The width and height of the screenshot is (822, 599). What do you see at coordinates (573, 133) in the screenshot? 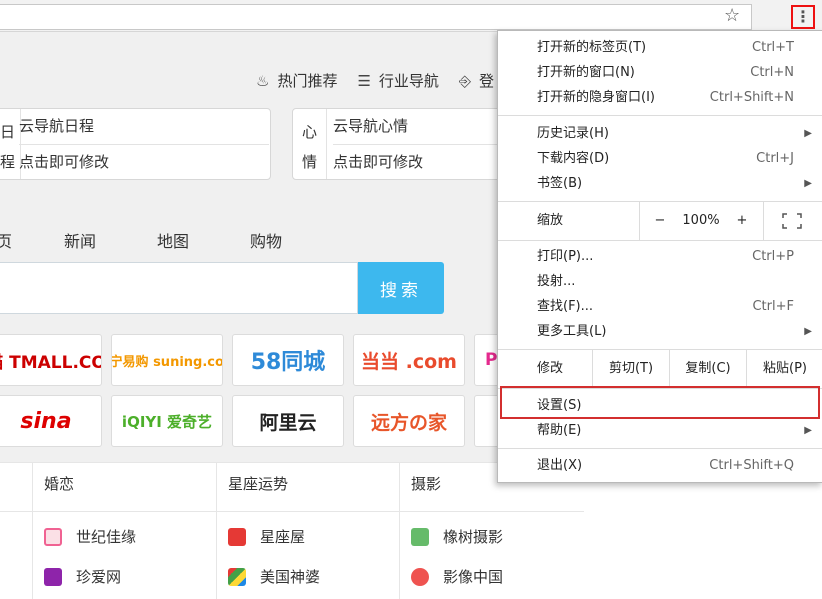
I see `menu-item-label: 历史记录(H)` at bounding box center [573, 133].